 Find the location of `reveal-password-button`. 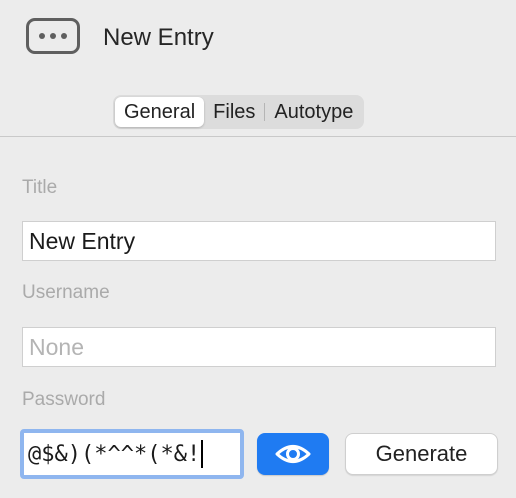

reveal-password-button is located at coordinates (293, 454).